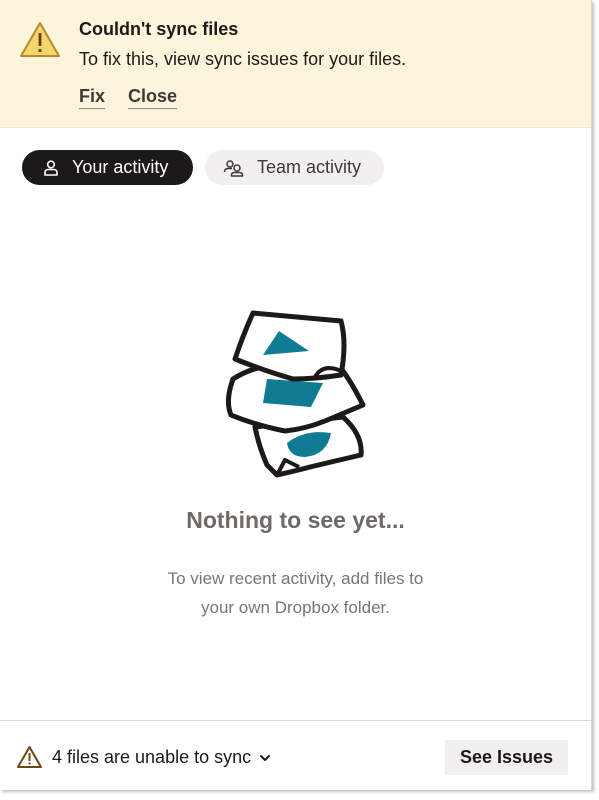 This screenshot has height=800, width=599. I want to click on sync-status-dropdown: 4 files are unable to sync, so click(161, 757).